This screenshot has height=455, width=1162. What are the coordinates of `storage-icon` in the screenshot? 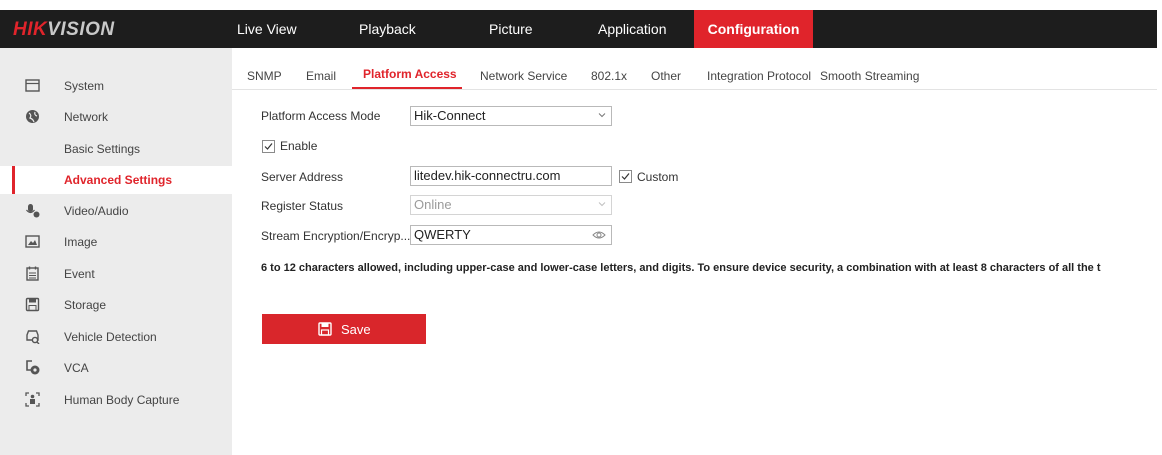 It's located at (32, 304).